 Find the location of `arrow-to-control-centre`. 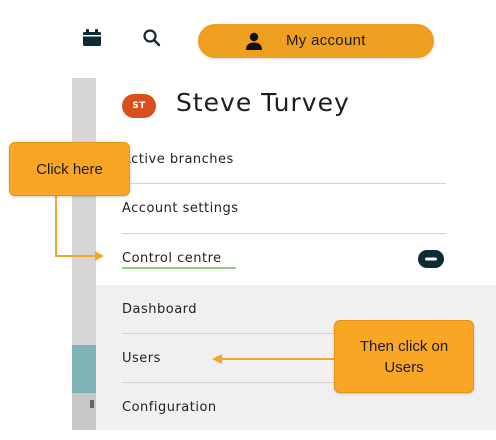

arrow-to-control-centre is located at coordinates (75, 225).